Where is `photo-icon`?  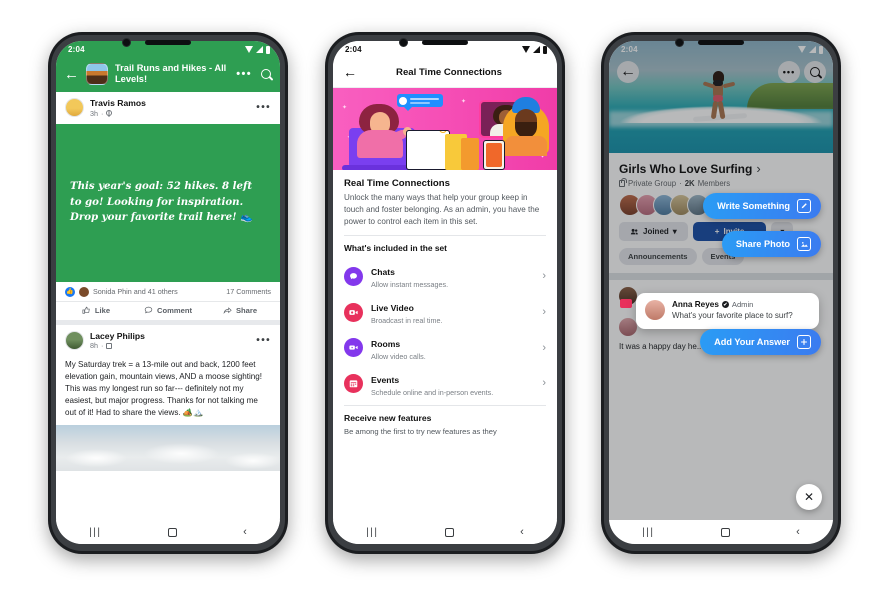
photo-icon is located at coordinates (804, 244).